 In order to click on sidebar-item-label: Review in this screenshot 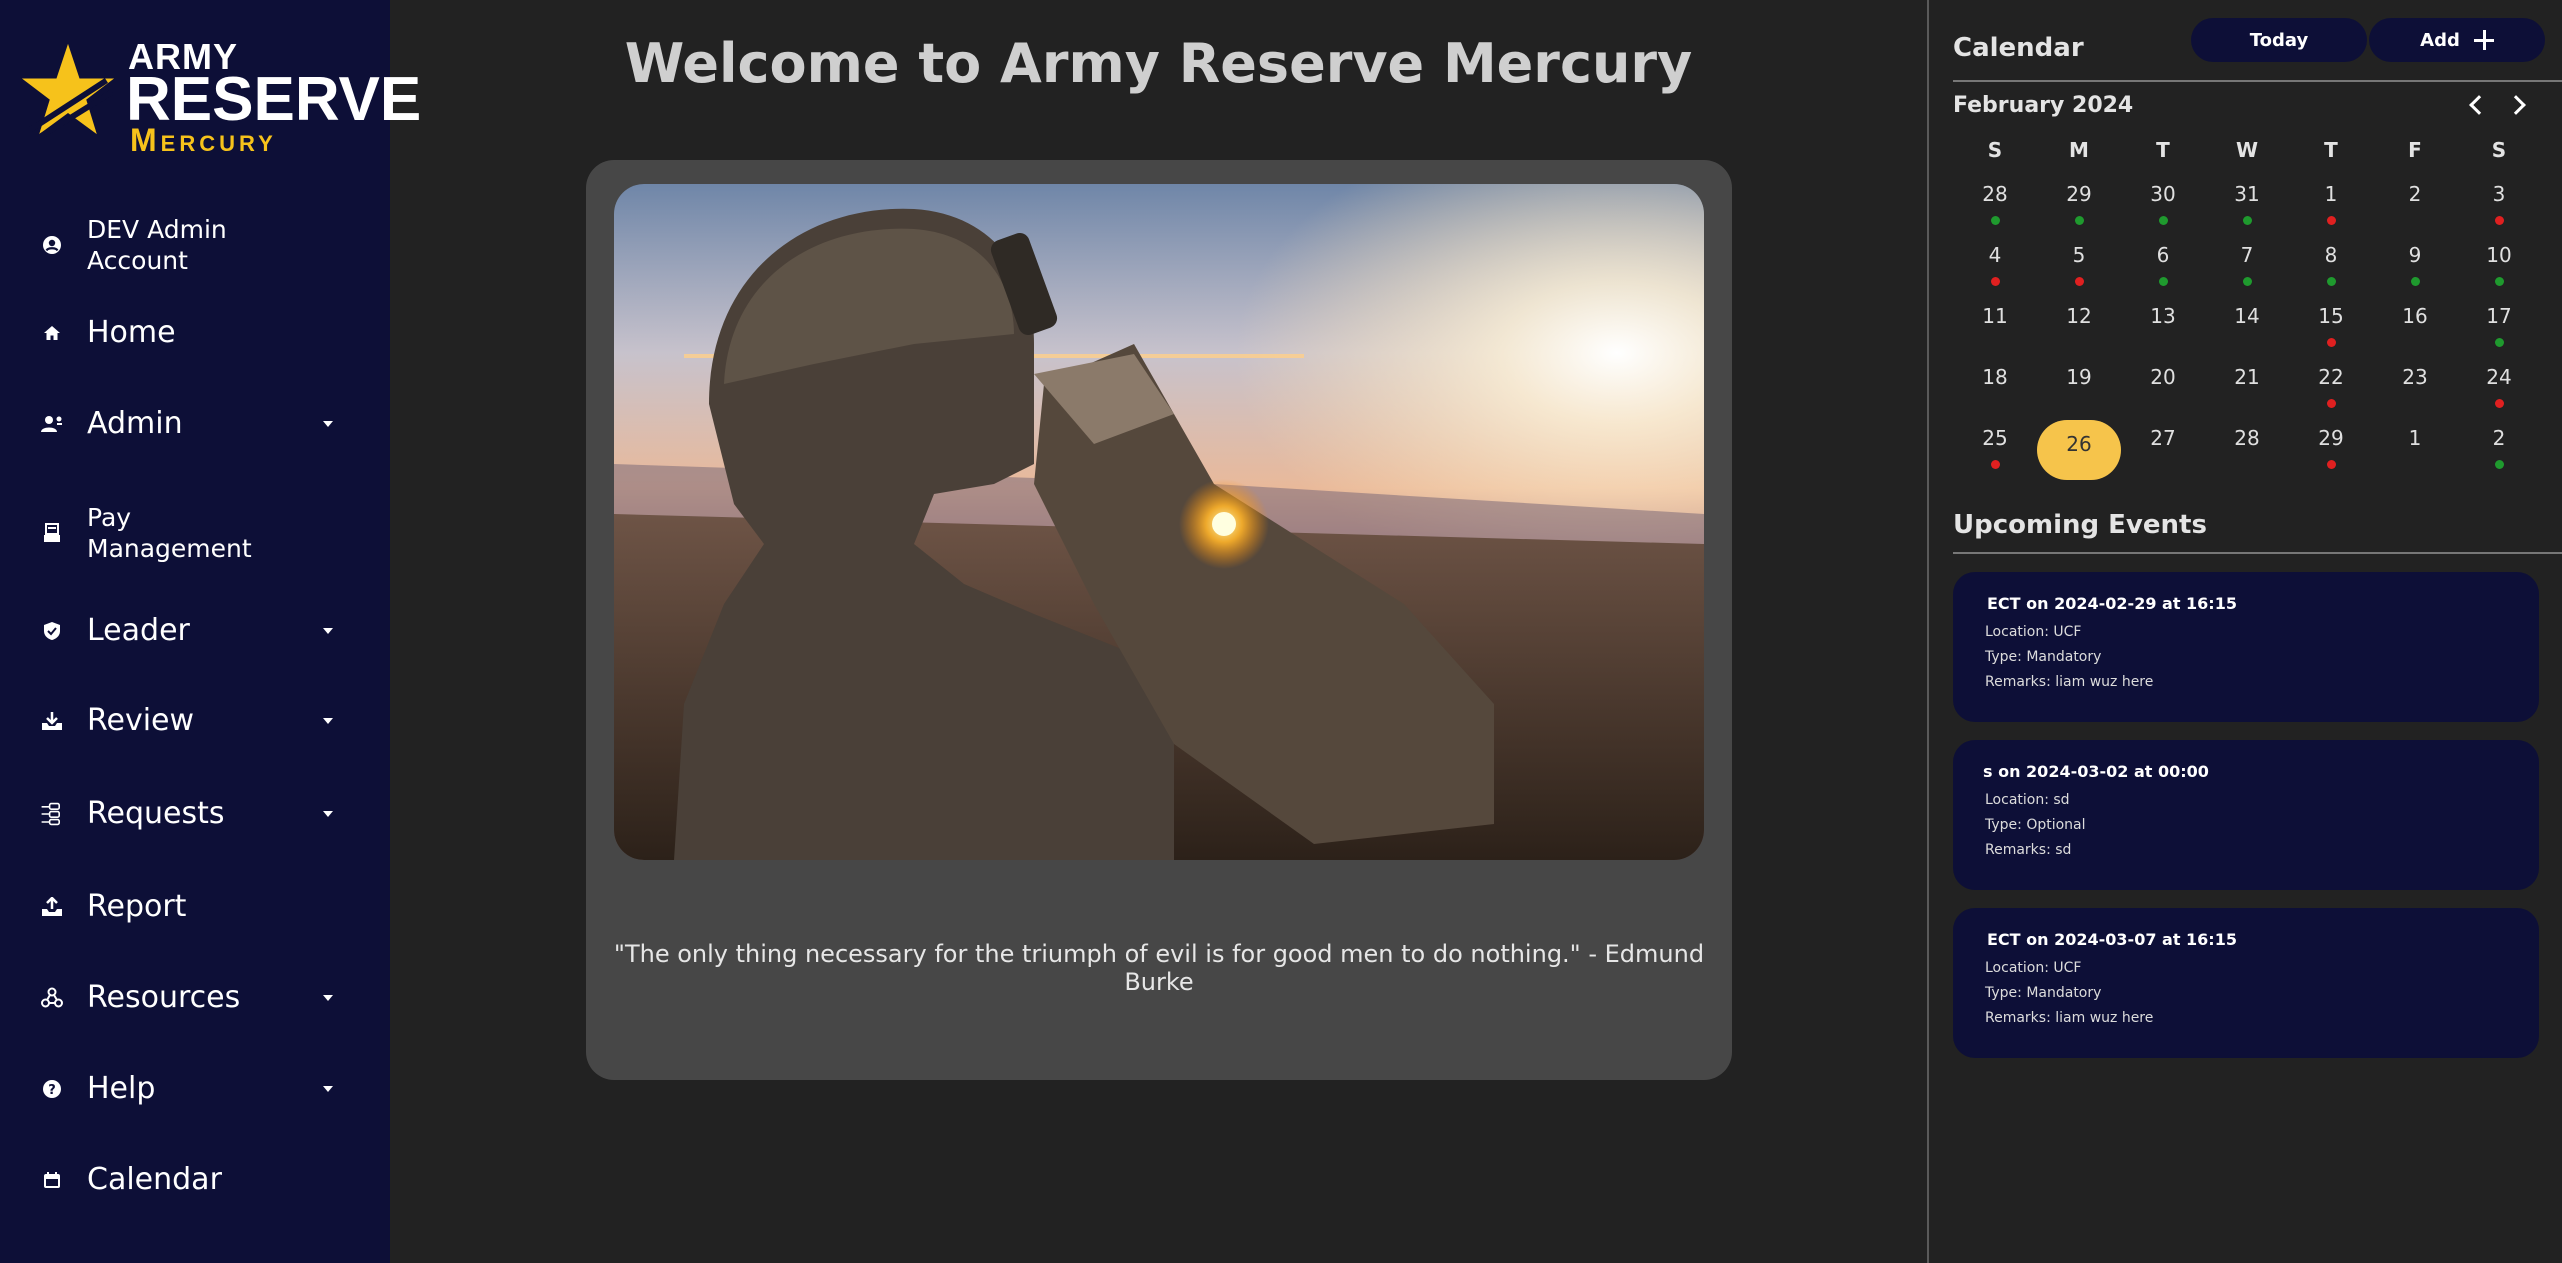, I will do `click(141, 720)`.